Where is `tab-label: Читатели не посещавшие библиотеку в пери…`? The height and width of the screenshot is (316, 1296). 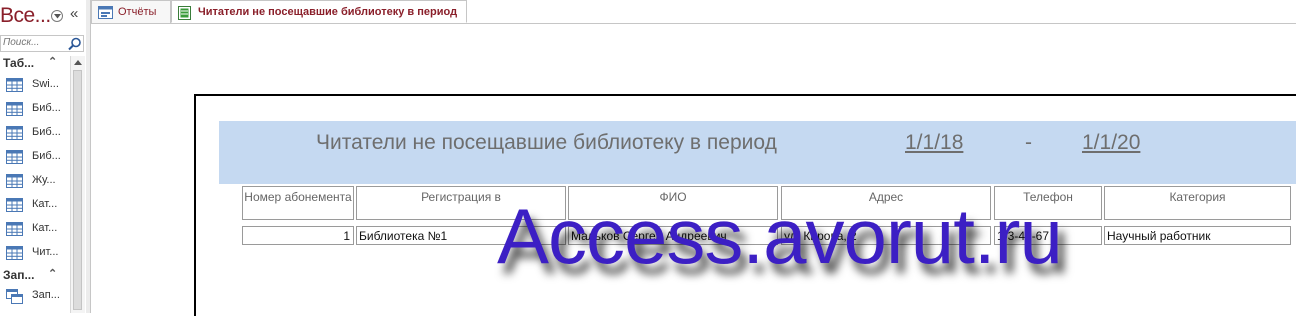 tab-label: Читатели не посещавшие библиотеку в пери… is located at coordinates (328, 12).